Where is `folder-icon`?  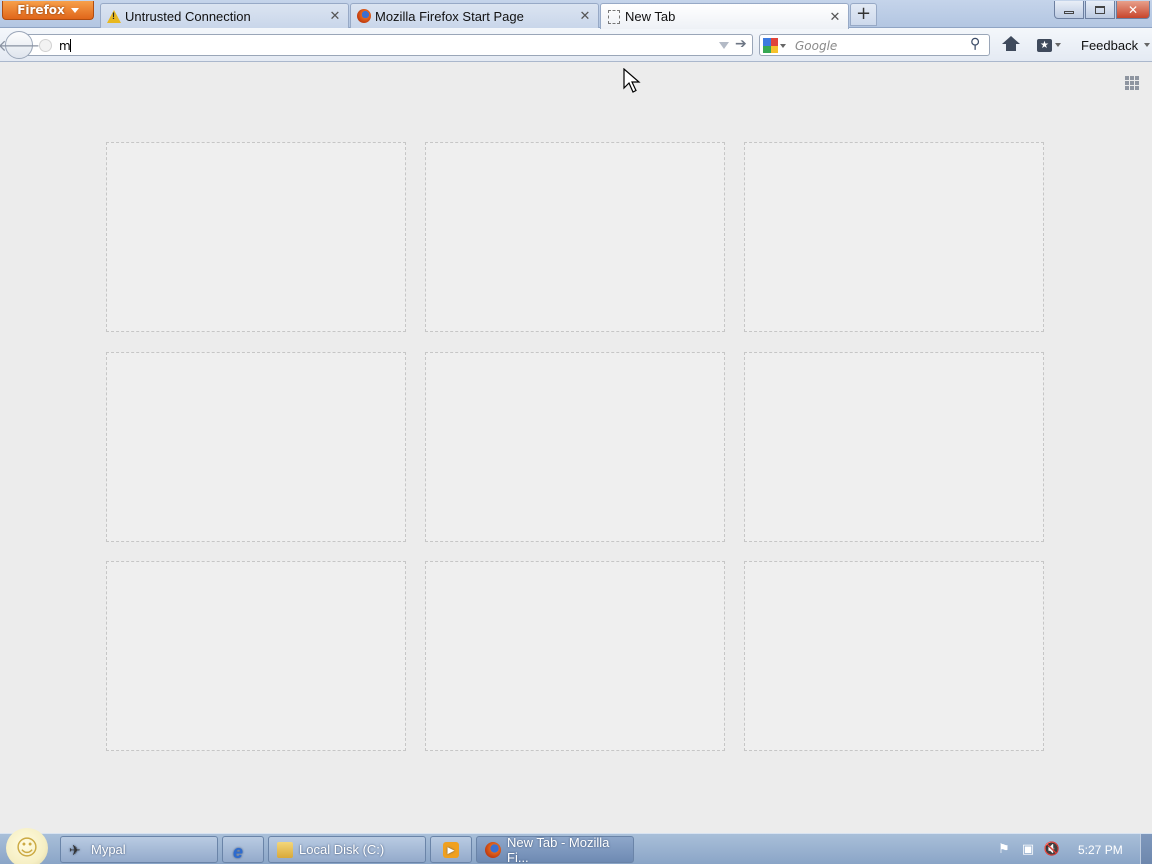 folder-icon is located at coordinates (285, 849).